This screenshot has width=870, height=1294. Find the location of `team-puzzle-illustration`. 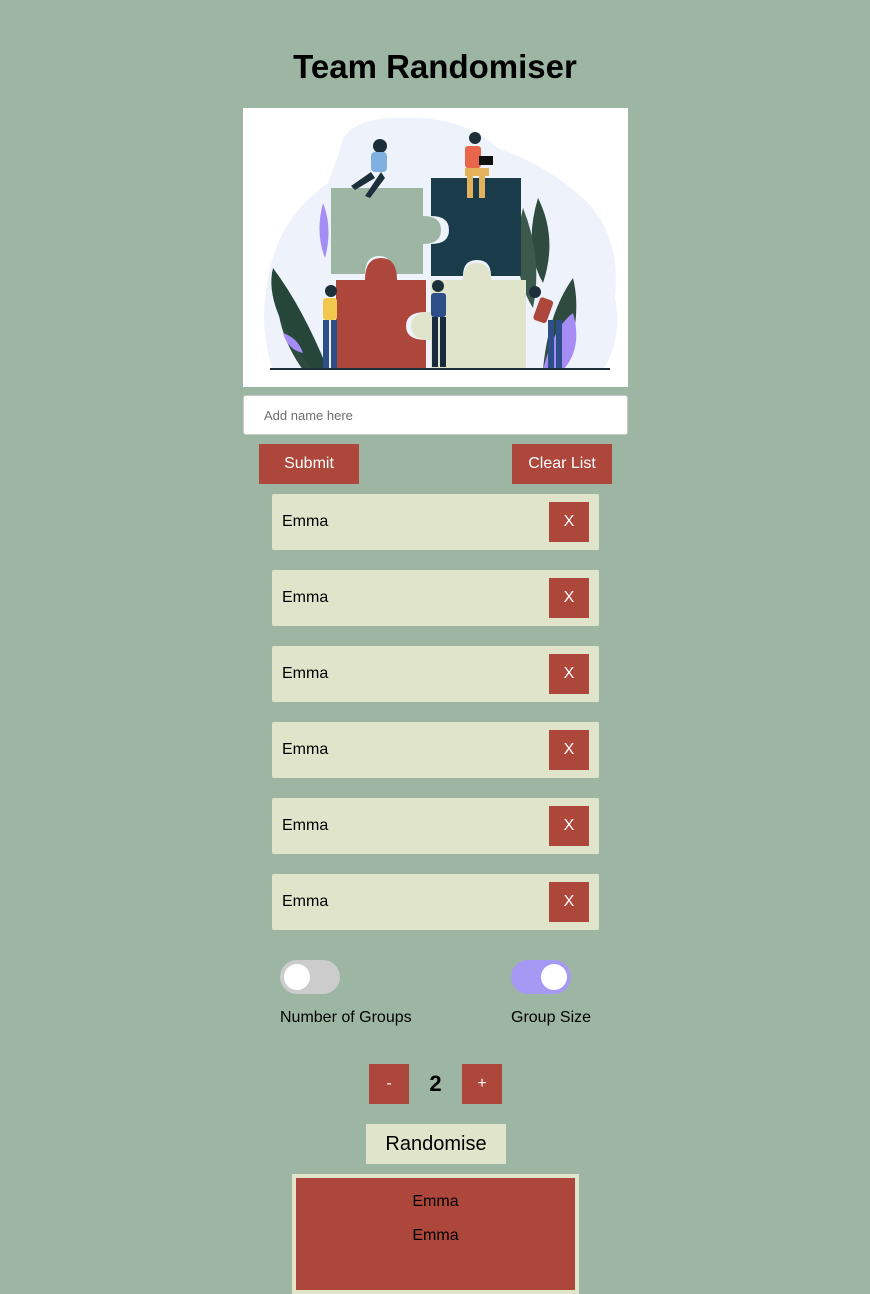

team-puzzle-illustration is located at coordinates (441, 243).